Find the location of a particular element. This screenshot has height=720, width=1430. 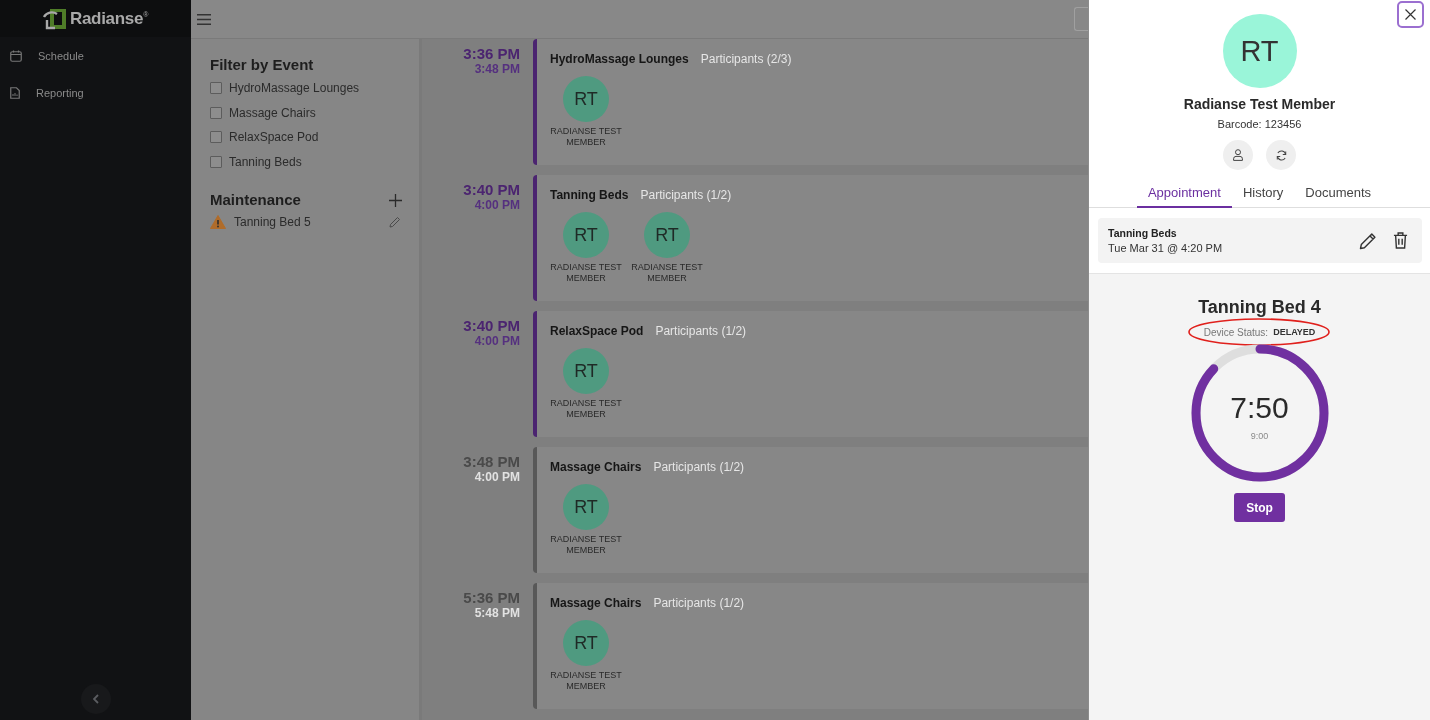

filter-checkbox: Massage Chairs is located at coordinates (306, 112).